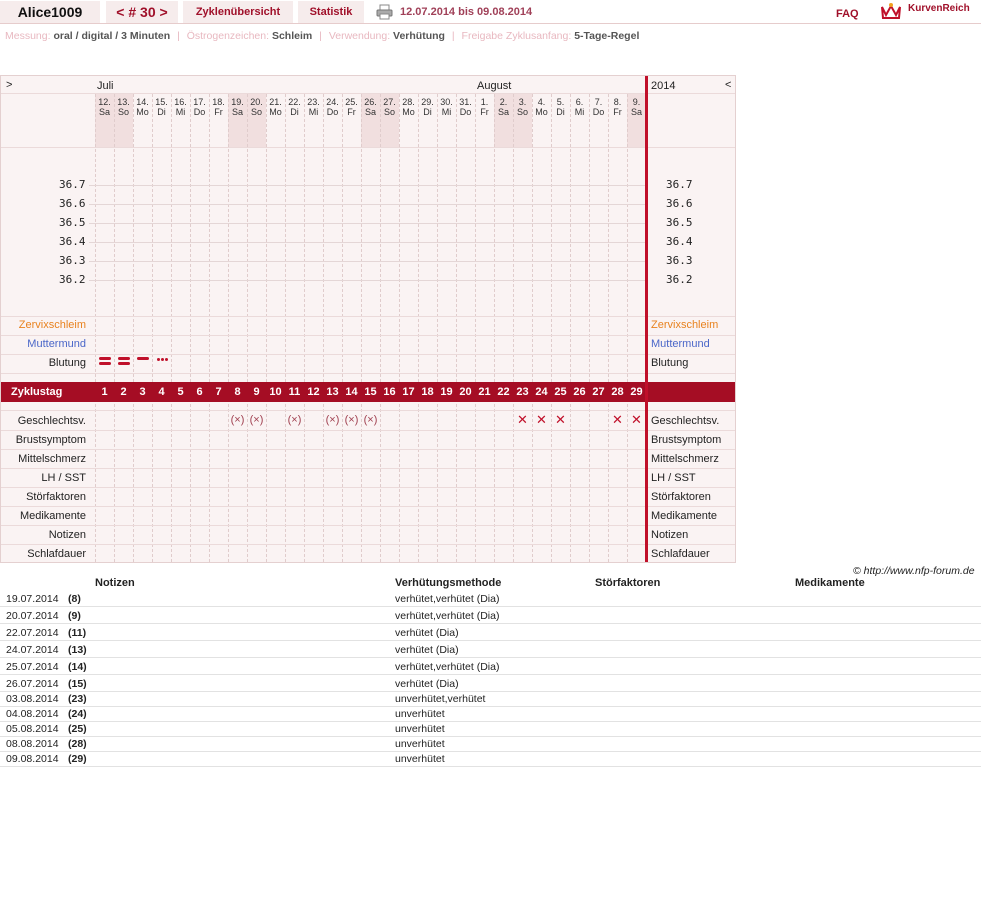  What do you see at coordinates (490, 615) in the screenshot?
I see `notes-row: 20.07.2014 (9) verhütet,verhütet (Dia)` at bounding box center [490, 615].